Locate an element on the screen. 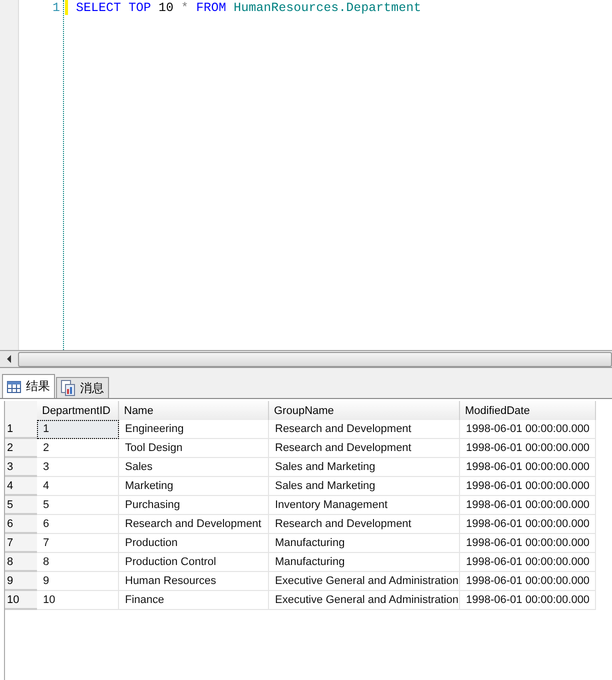 The width and height of the screenshot is (612, 680). change-marker is located at coordinates (66, 7).